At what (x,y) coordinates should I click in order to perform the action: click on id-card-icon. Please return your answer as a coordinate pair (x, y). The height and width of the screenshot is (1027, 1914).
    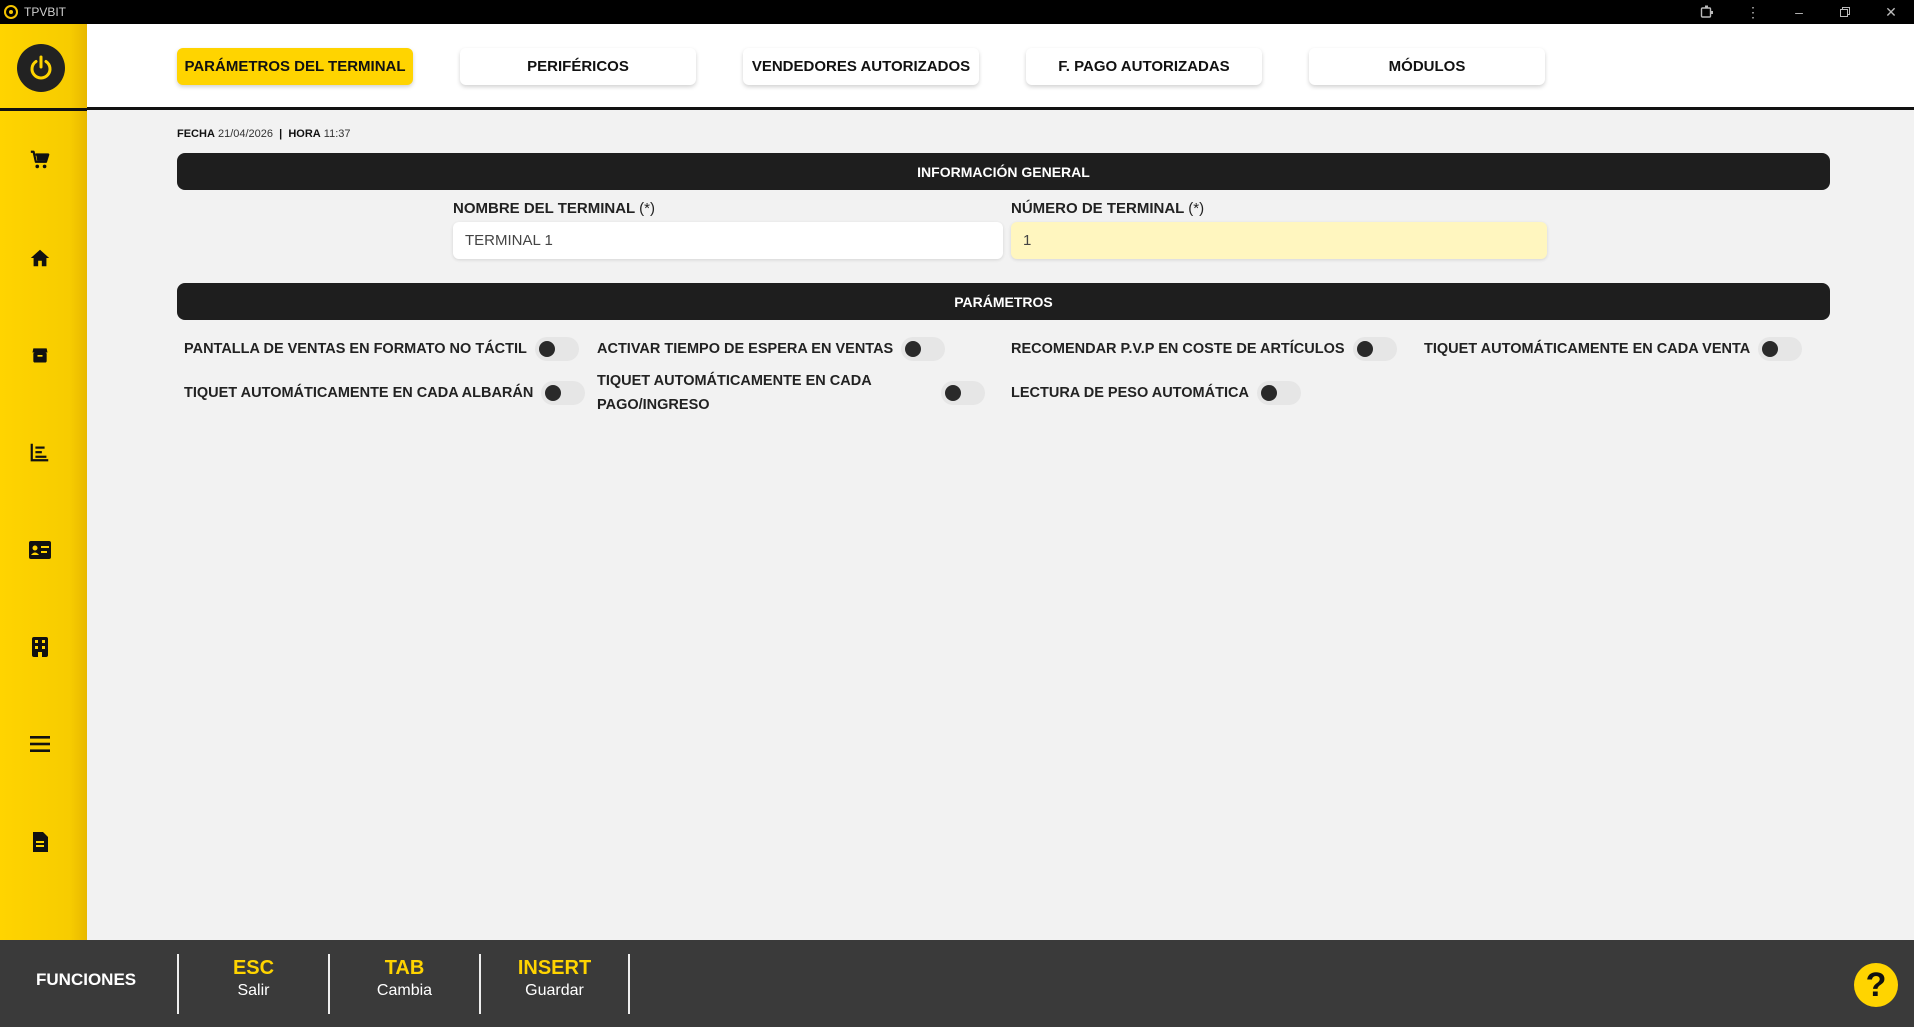
    Looking at the image, I should click on (40, 550).